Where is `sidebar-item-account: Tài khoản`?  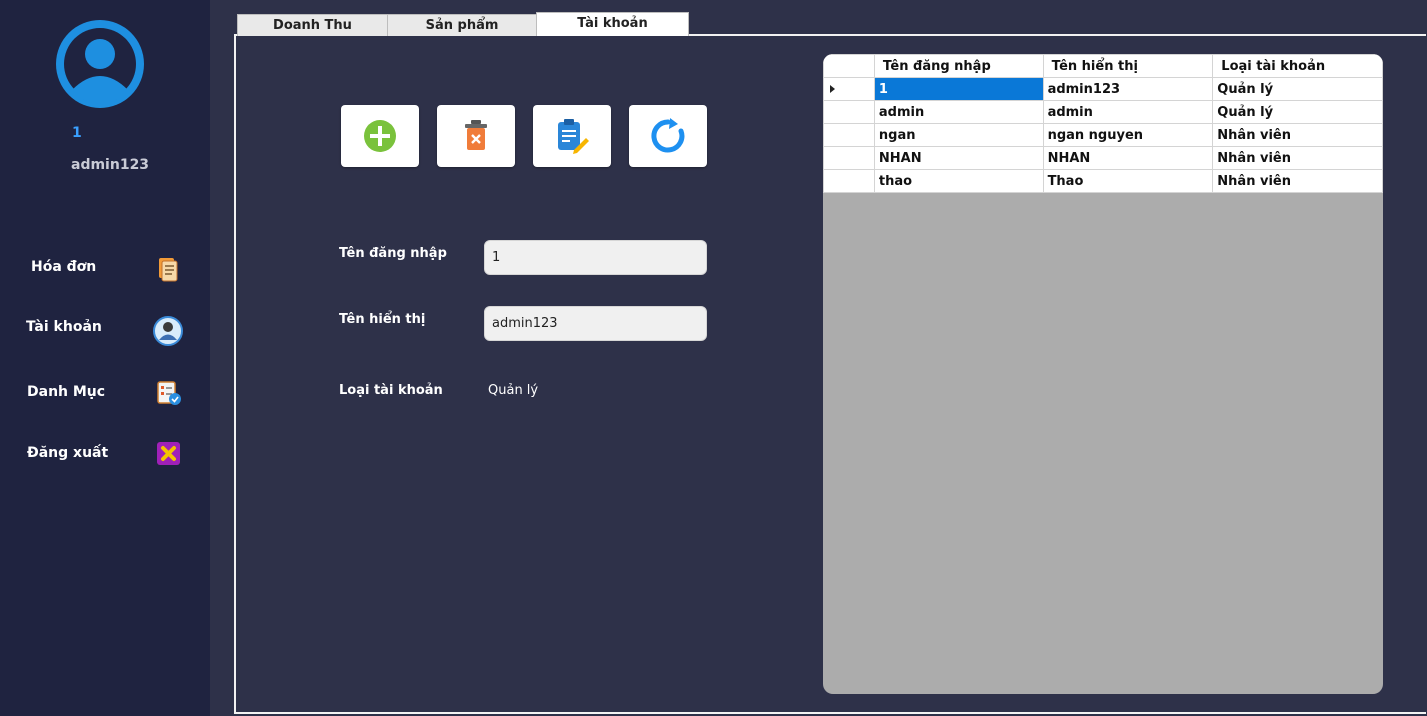
sidebar-item-account: Tài khoản is located at coordinates (105, 328).